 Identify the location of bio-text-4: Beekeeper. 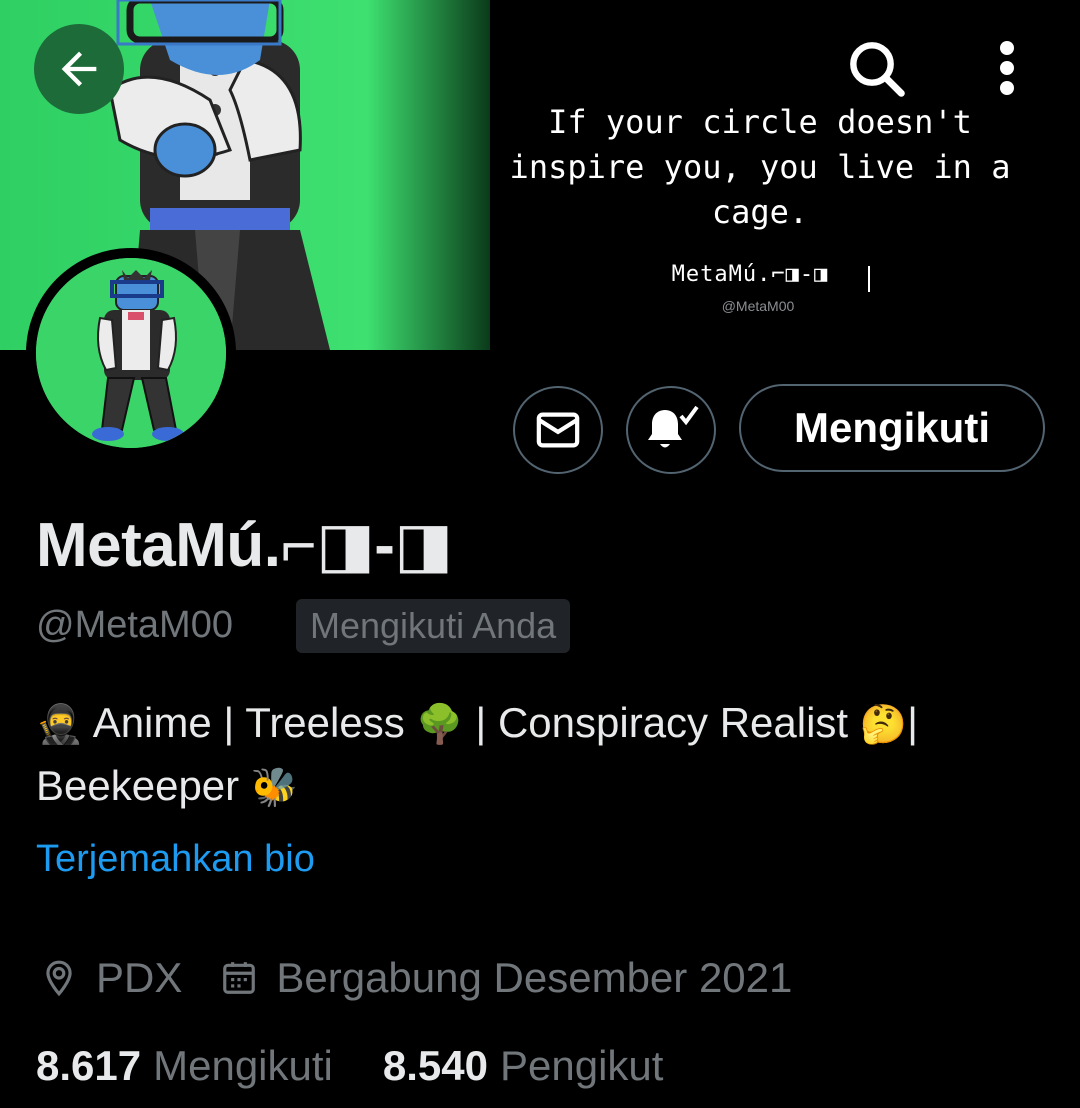
(138, 785).